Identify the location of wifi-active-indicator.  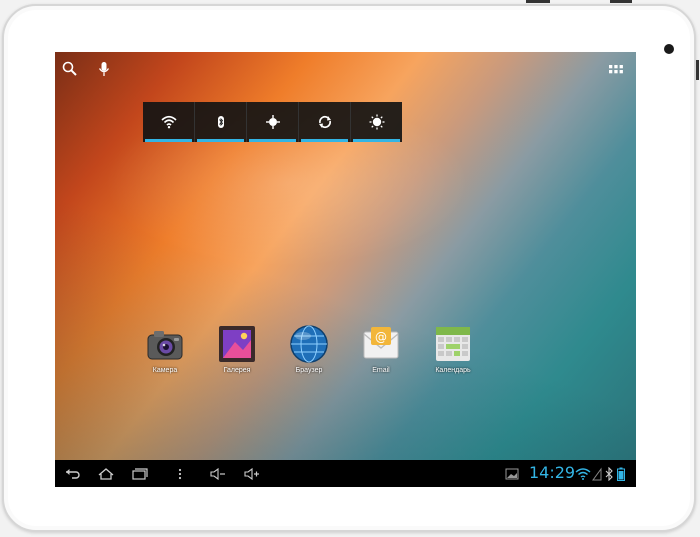
(168, 140).